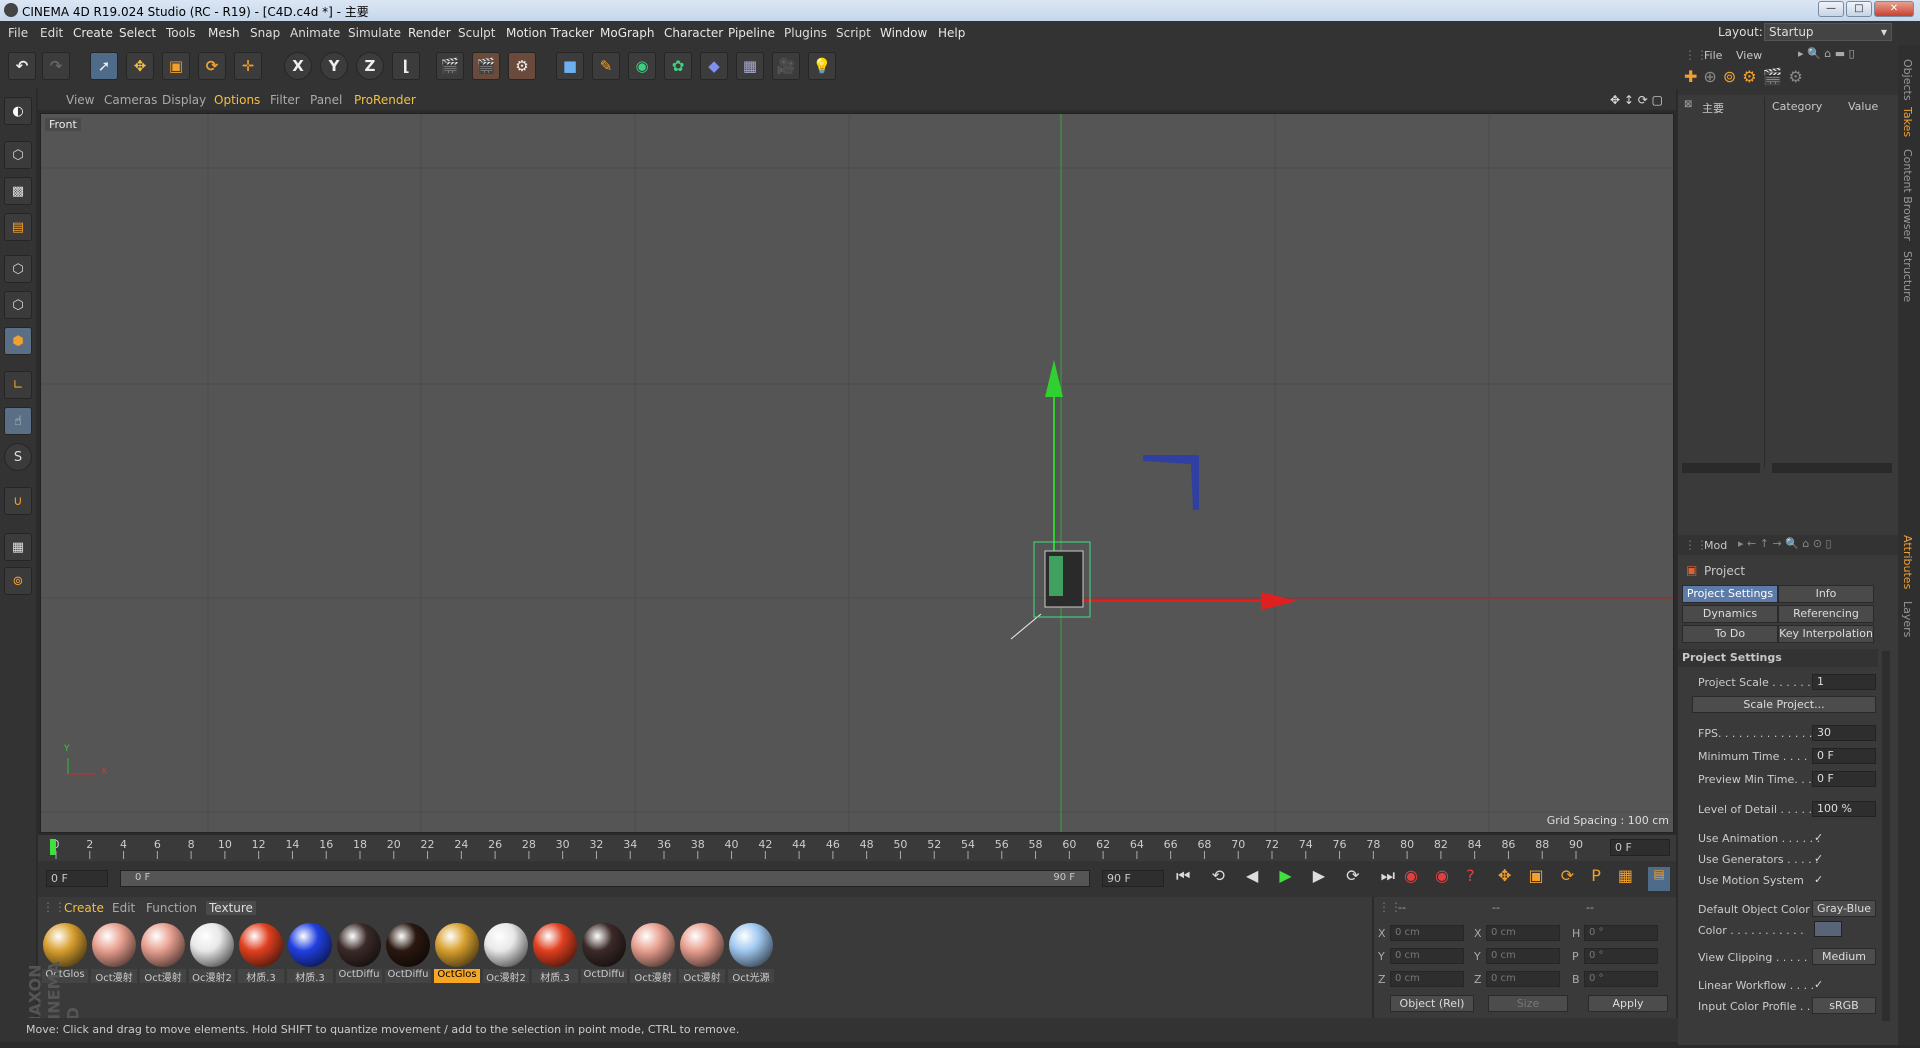  I want to click on use-animation-checkbox: ✓, so click(1818, 837).